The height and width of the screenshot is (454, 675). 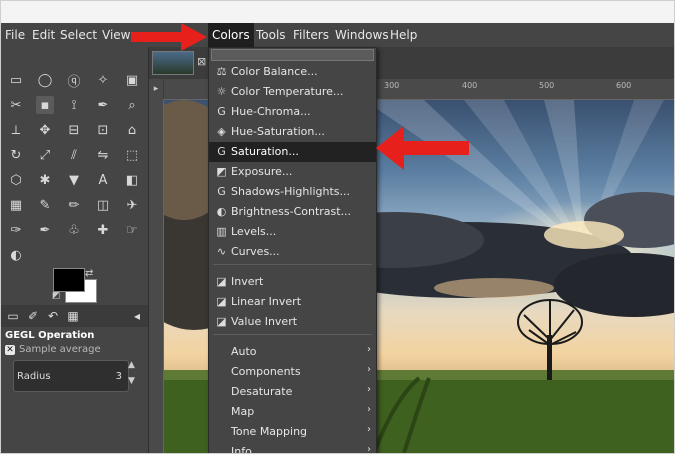 I want to click on menu-tearoff, so click(x=292, y=55).